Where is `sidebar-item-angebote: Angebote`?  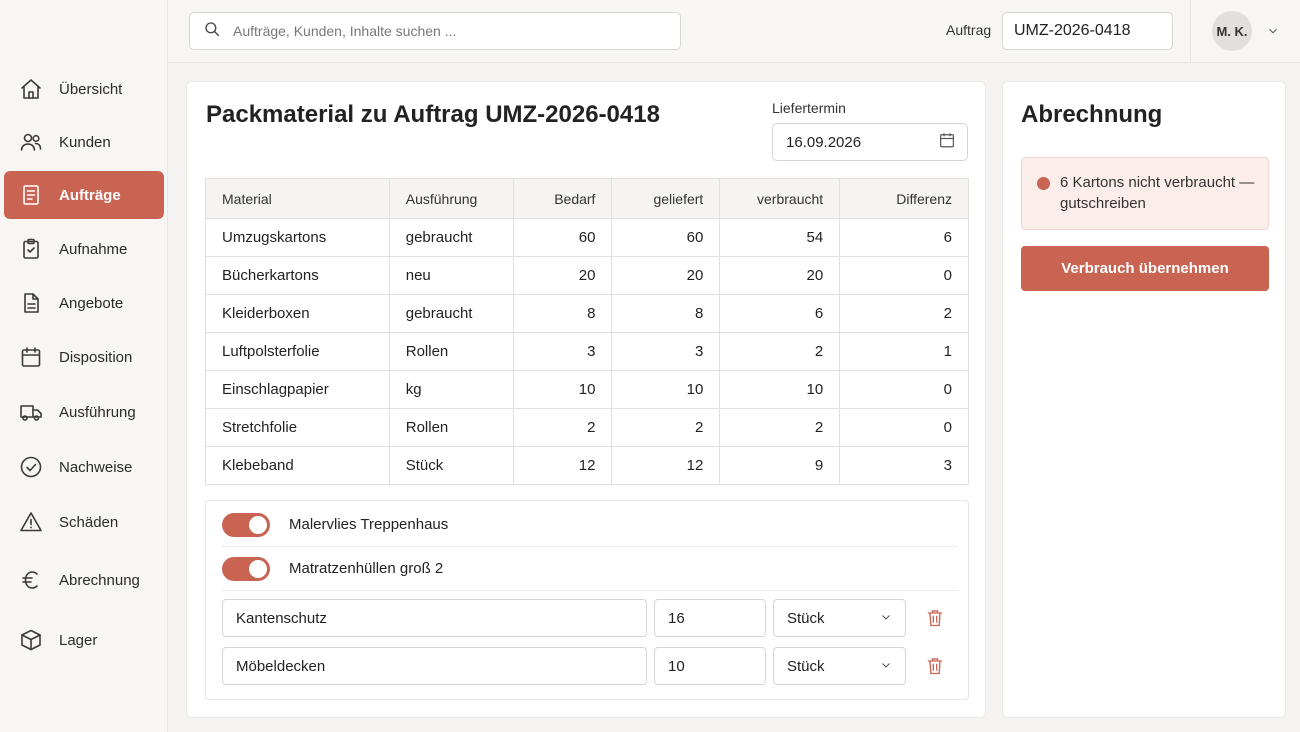
sidebar-item-angebote: Angebote is located at coordinates (84, 303).